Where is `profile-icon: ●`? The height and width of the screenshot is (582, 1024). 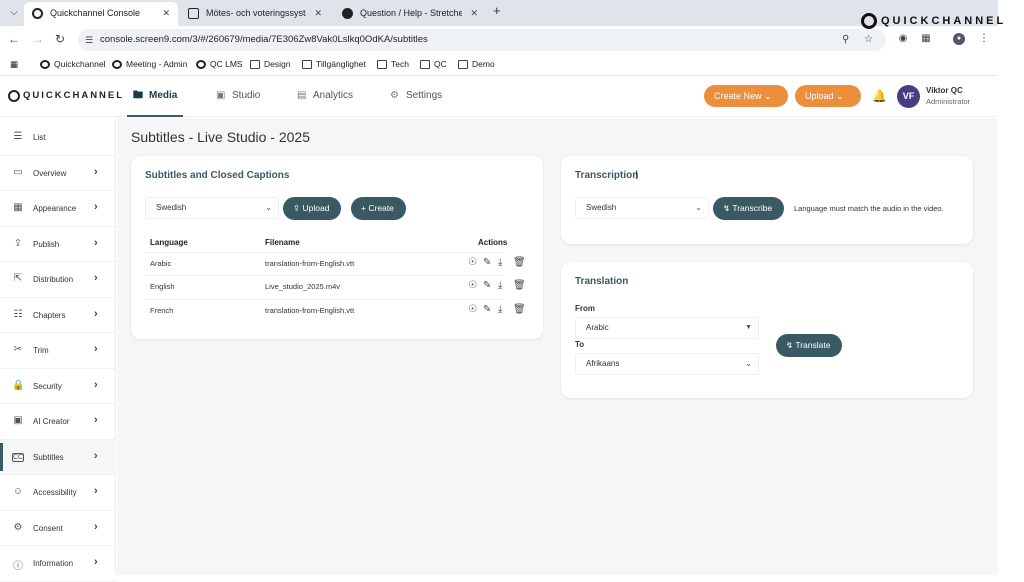 profile-icon: ● is located at coordinates (959, 39).